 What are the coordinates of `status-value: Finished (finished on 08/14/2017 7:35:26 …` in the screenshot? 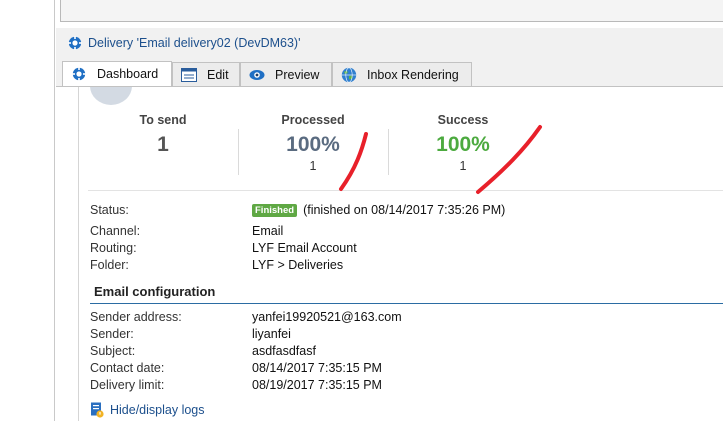 It's located at (379, 210).